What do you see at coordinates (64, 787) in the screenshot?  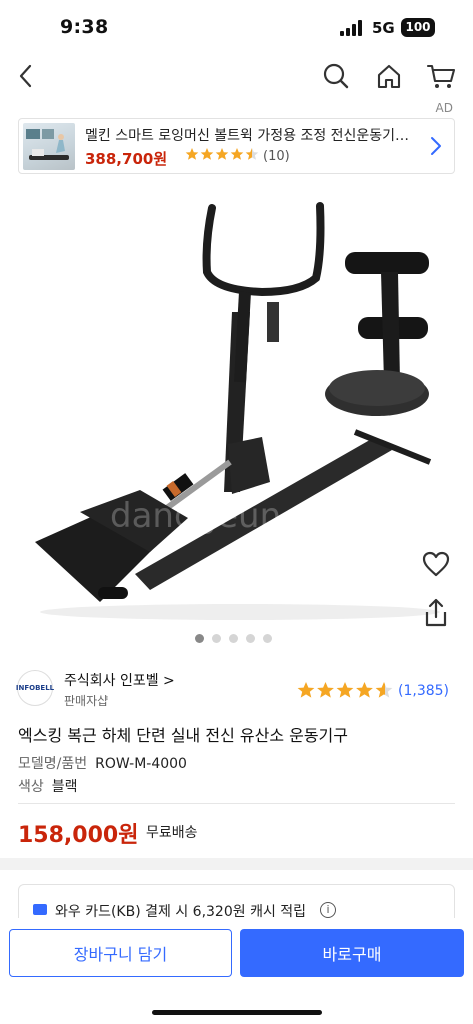 I see `spec-value: 블랙` at bounding box center [64, 787].